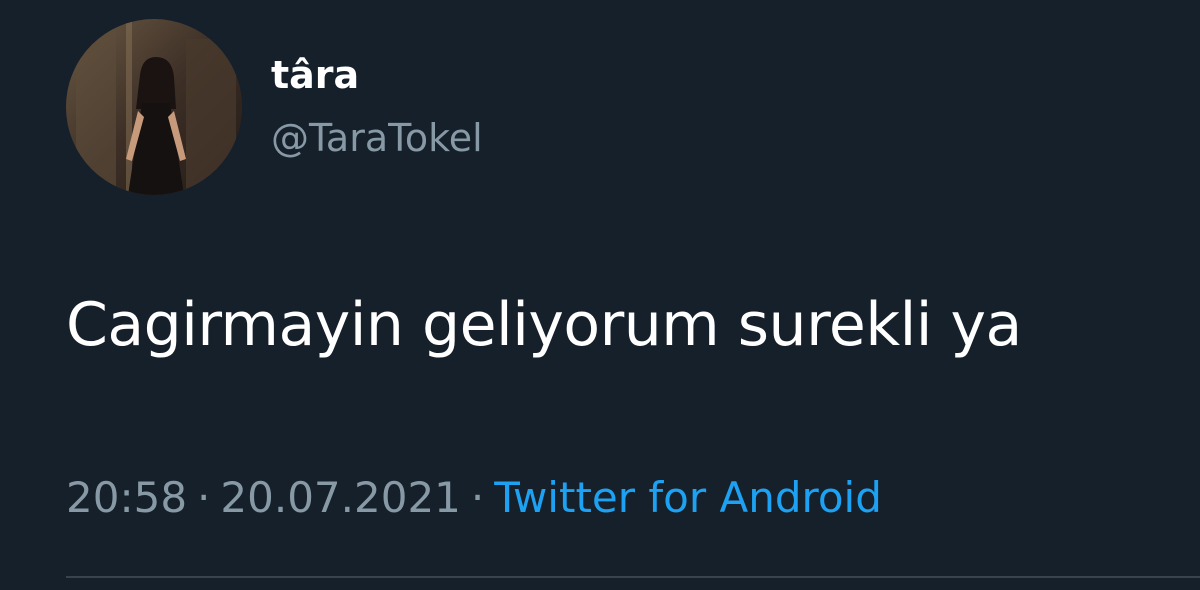  What do you see at coordinates (544, 325) in the screenshot?
I see `tweet-text: Cagirmayin geliyorum surekli ya` at bounding box center [544, 325].